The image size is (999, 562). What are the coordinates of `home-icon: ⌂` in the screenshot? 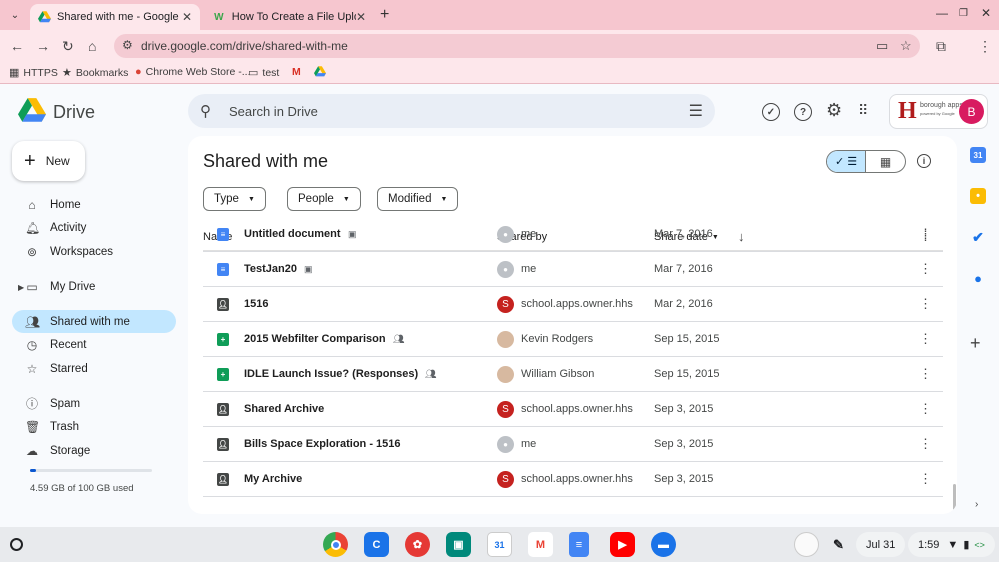 It's located at (92, 46).